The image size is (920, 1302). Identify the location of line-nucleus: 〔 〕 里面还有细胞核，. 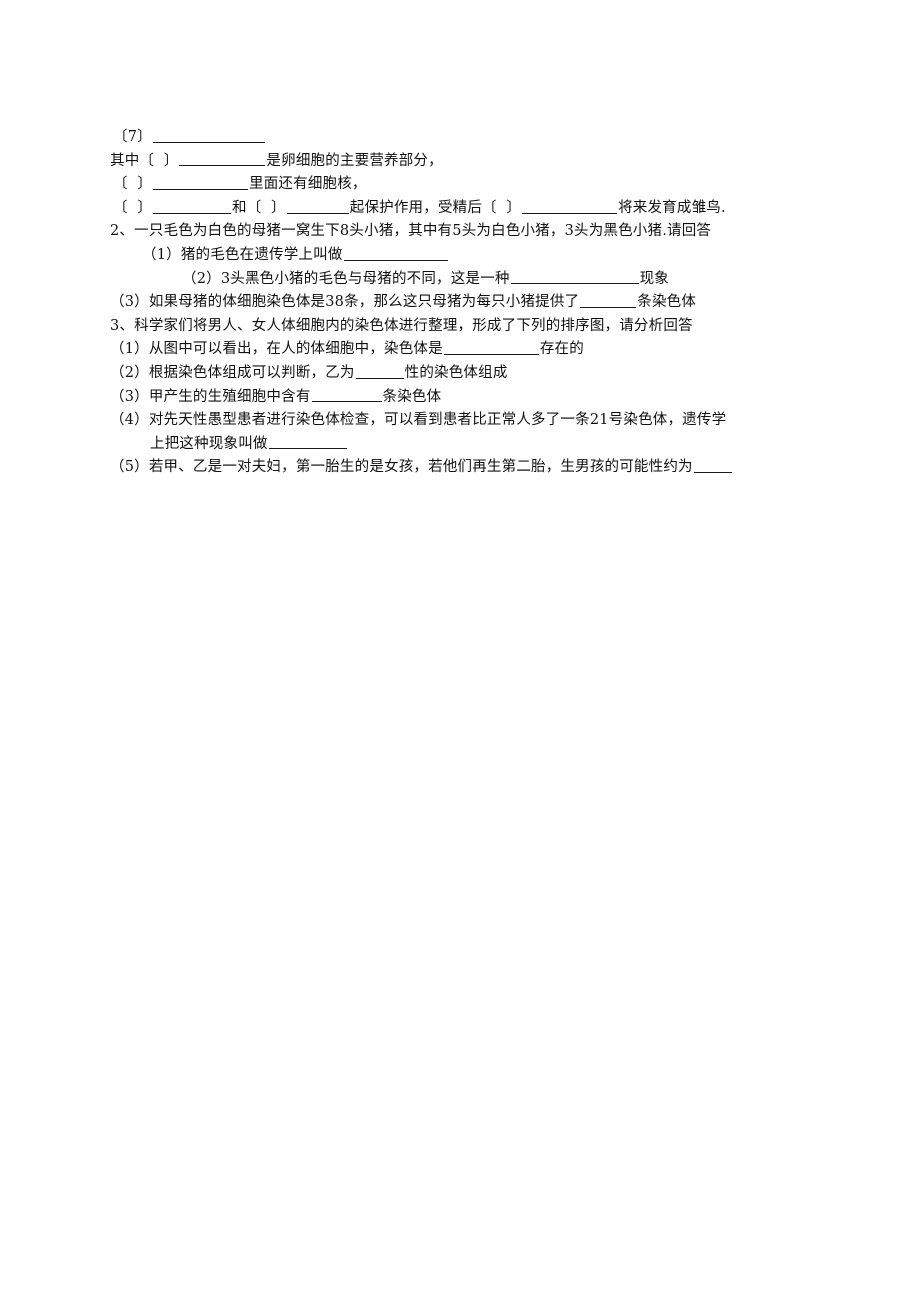
(475, 185).